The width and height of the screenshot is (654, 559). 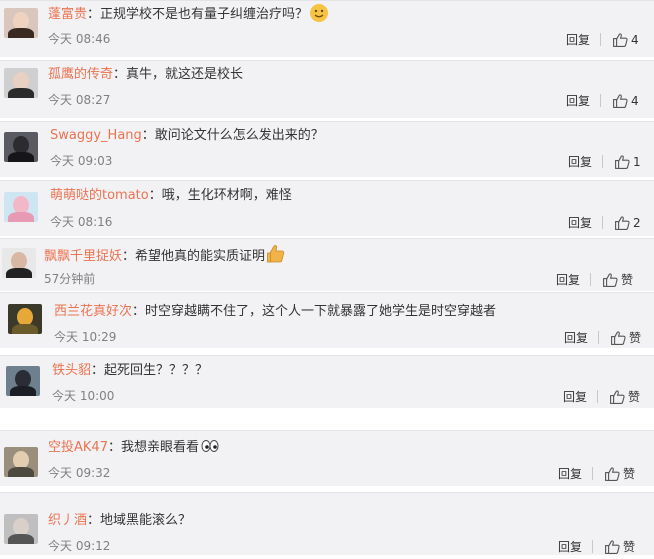 I want to click on comment-line: 织丿酒：地域黑能滚么？, so click(x=119, y=521).